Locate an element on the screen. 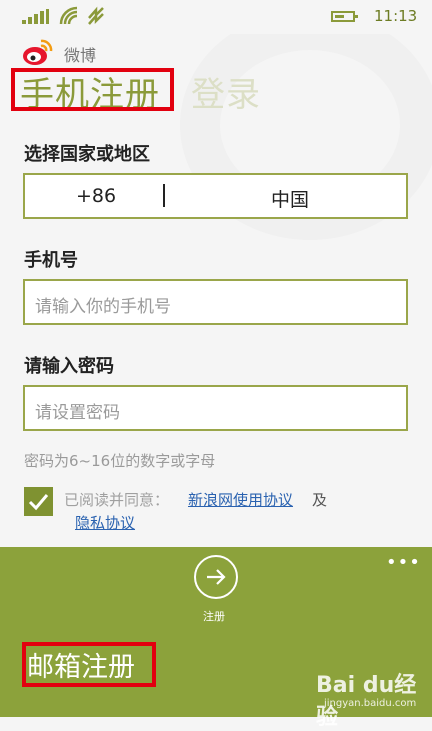  app-name: 微博 is located at coordinates (80, 55).